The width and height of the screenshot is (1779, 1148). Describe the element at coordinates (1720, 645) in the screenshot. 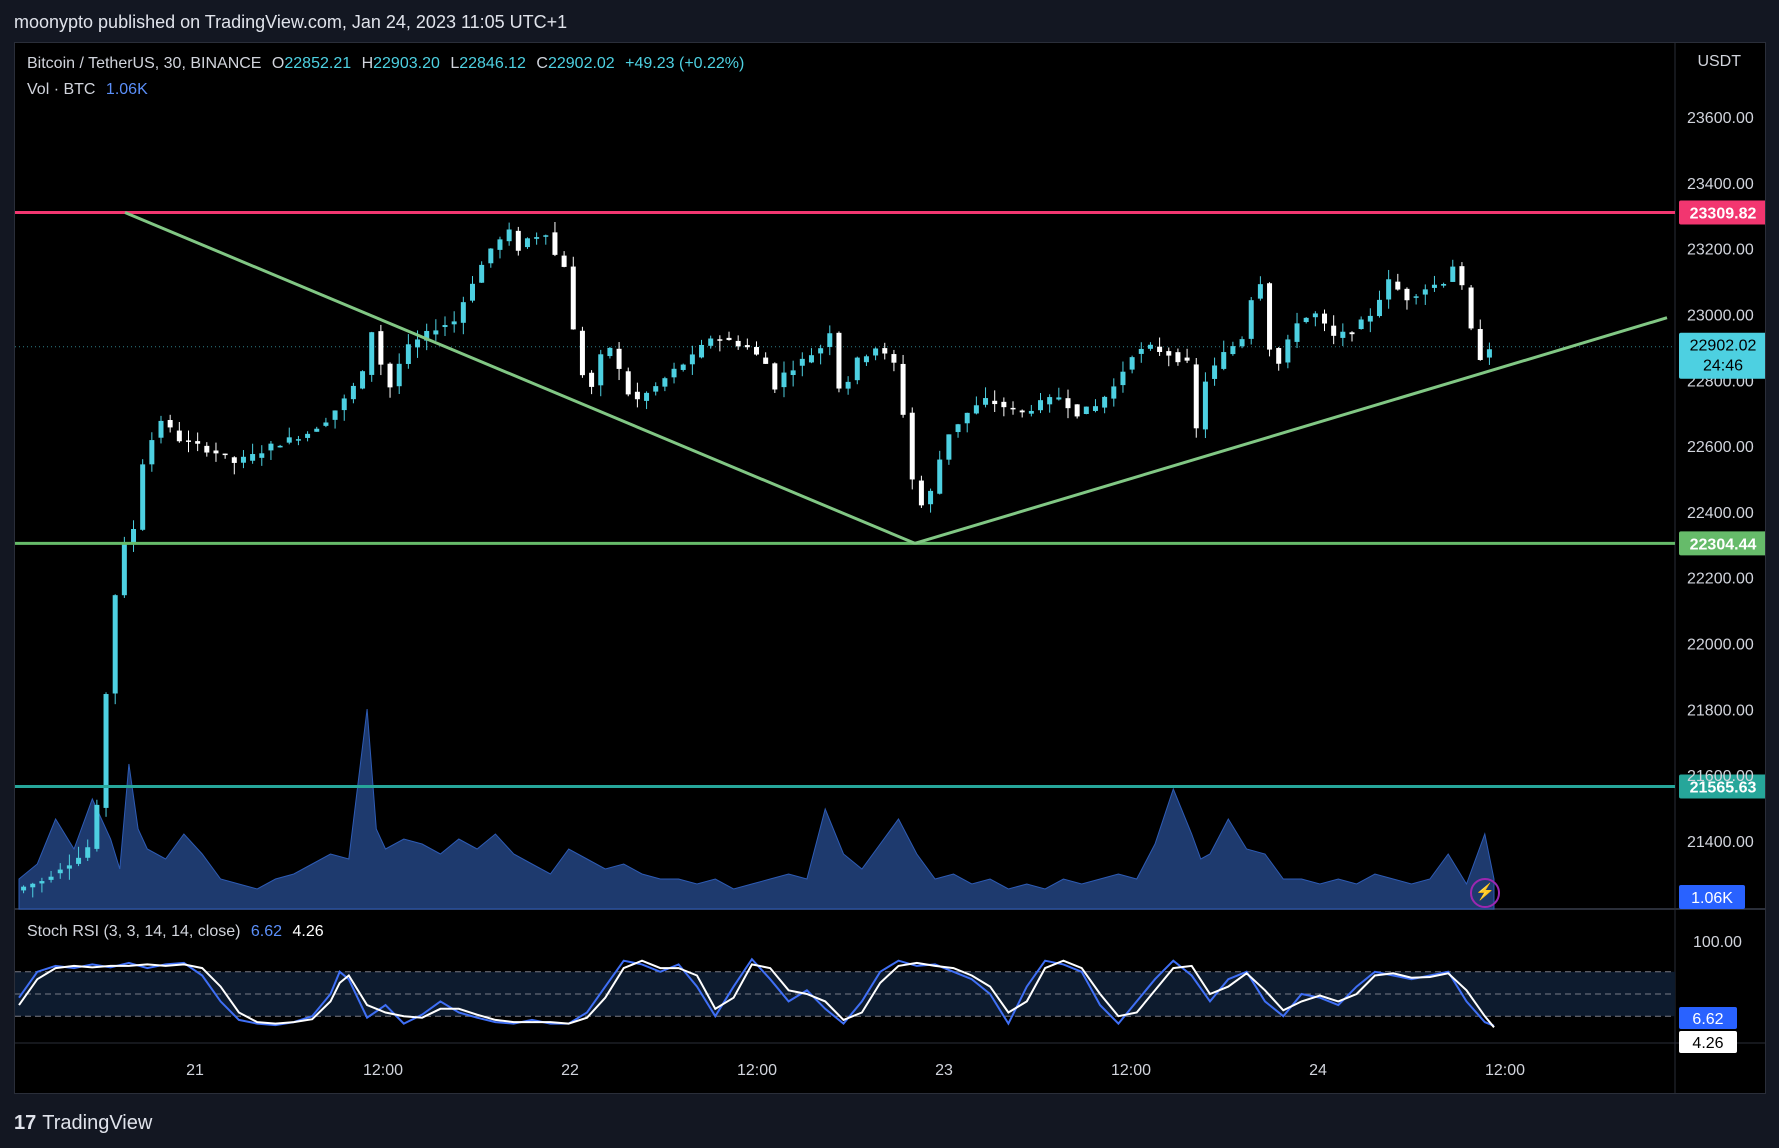

I see `y-tick-label: 22000.00` at that location.